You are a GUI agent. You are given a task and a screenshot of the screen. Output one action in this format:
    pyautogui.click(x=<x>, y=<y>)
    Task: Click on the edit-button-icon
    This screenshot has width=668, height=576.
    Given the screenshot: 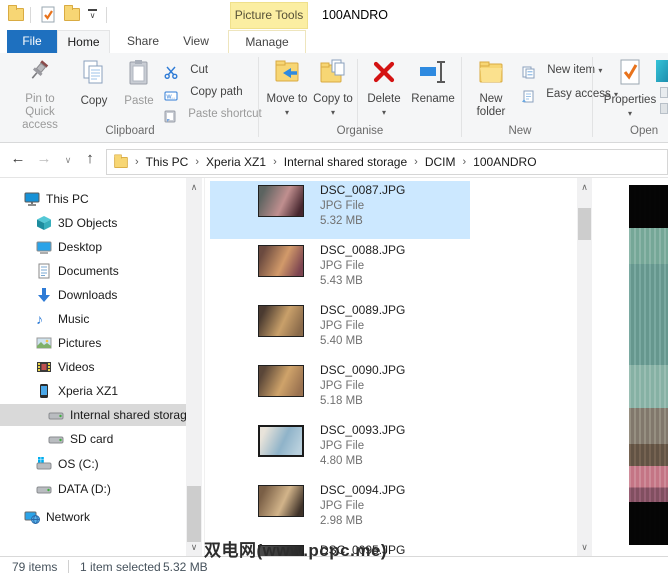 What is the action you would take?
    pyautogui.click(x=664, y=92)
    